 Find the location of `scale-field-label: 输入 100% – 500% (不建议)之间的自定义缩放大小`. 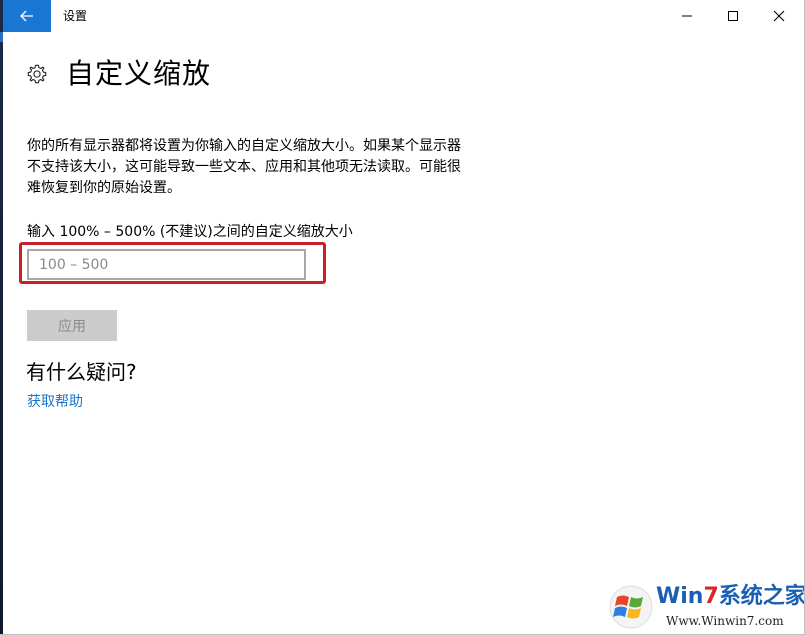

scale-field-label: 输入 100% – 500% (不建议)之间的自定义缩放大小 is located at coordinates (190, 232).